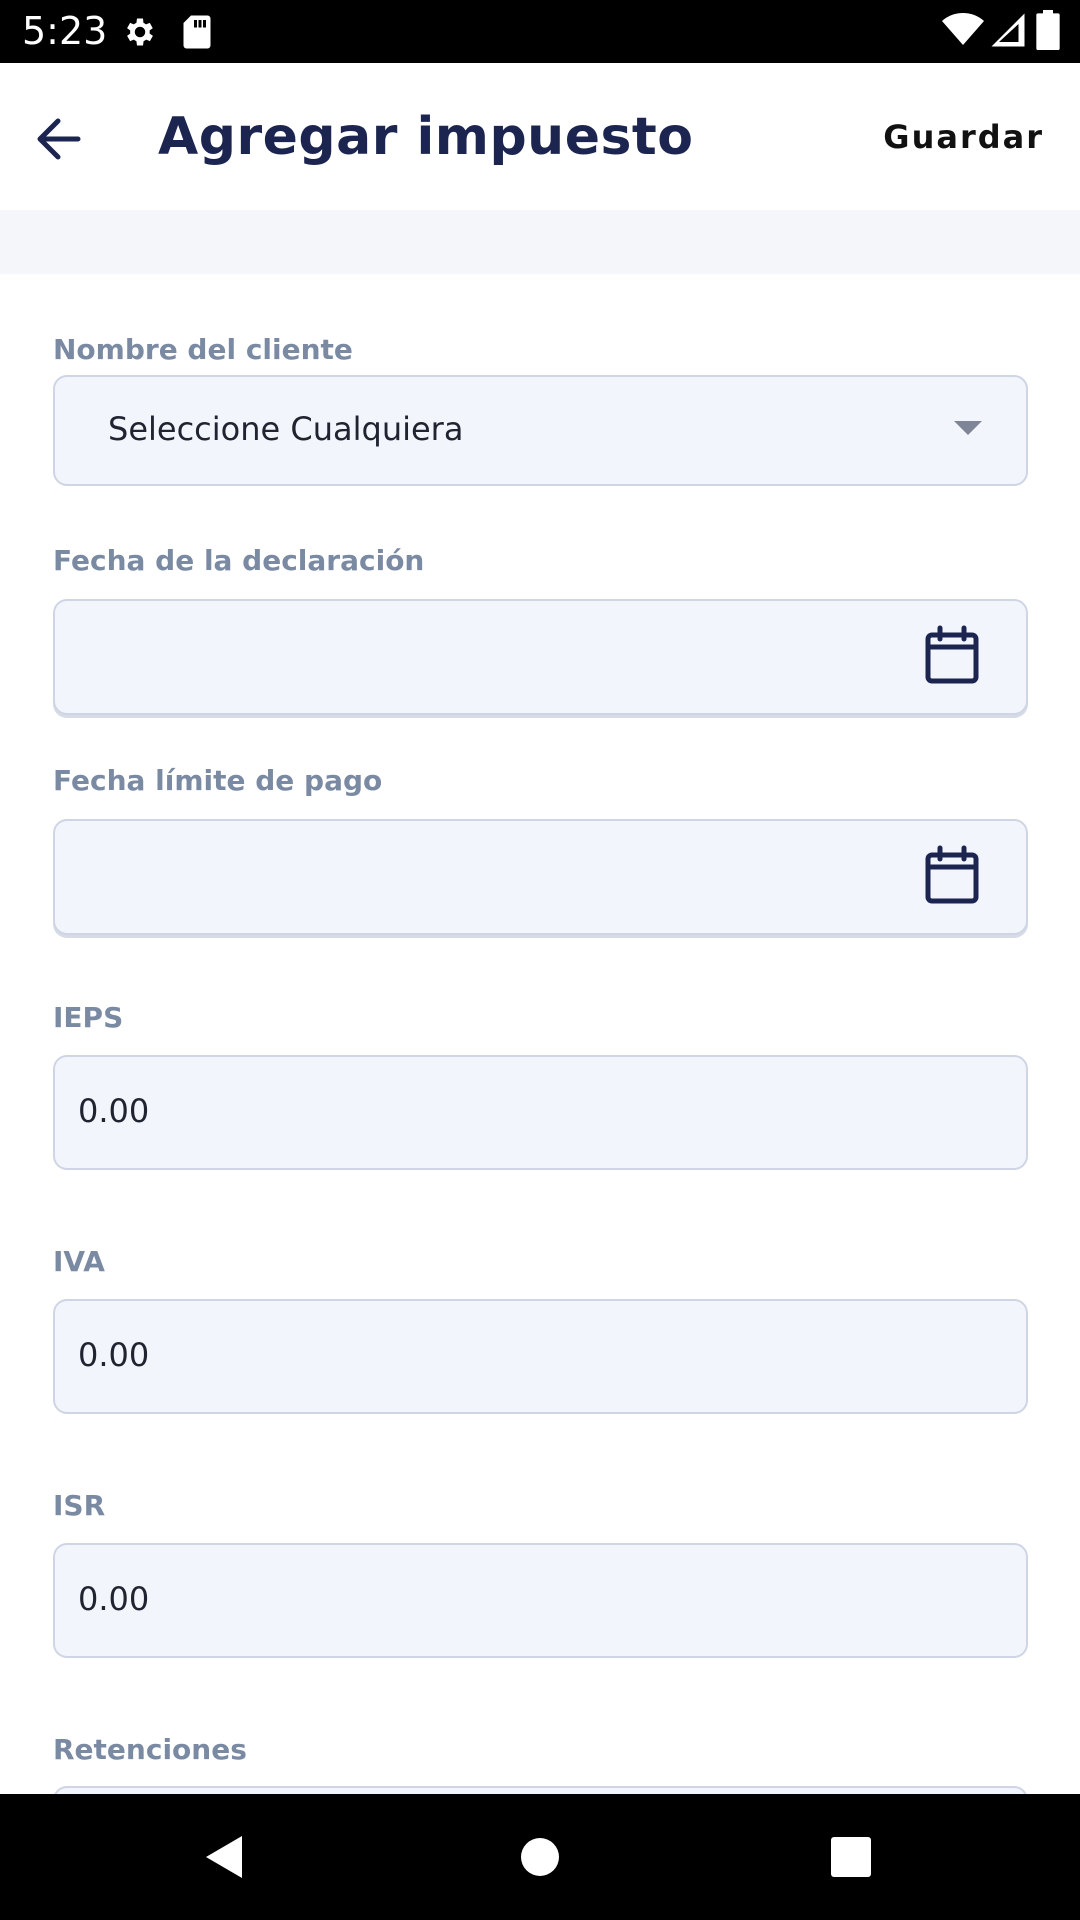  Describe the element at coordinates (540, 242) in the screenshot. I see `header-divider` at that location.